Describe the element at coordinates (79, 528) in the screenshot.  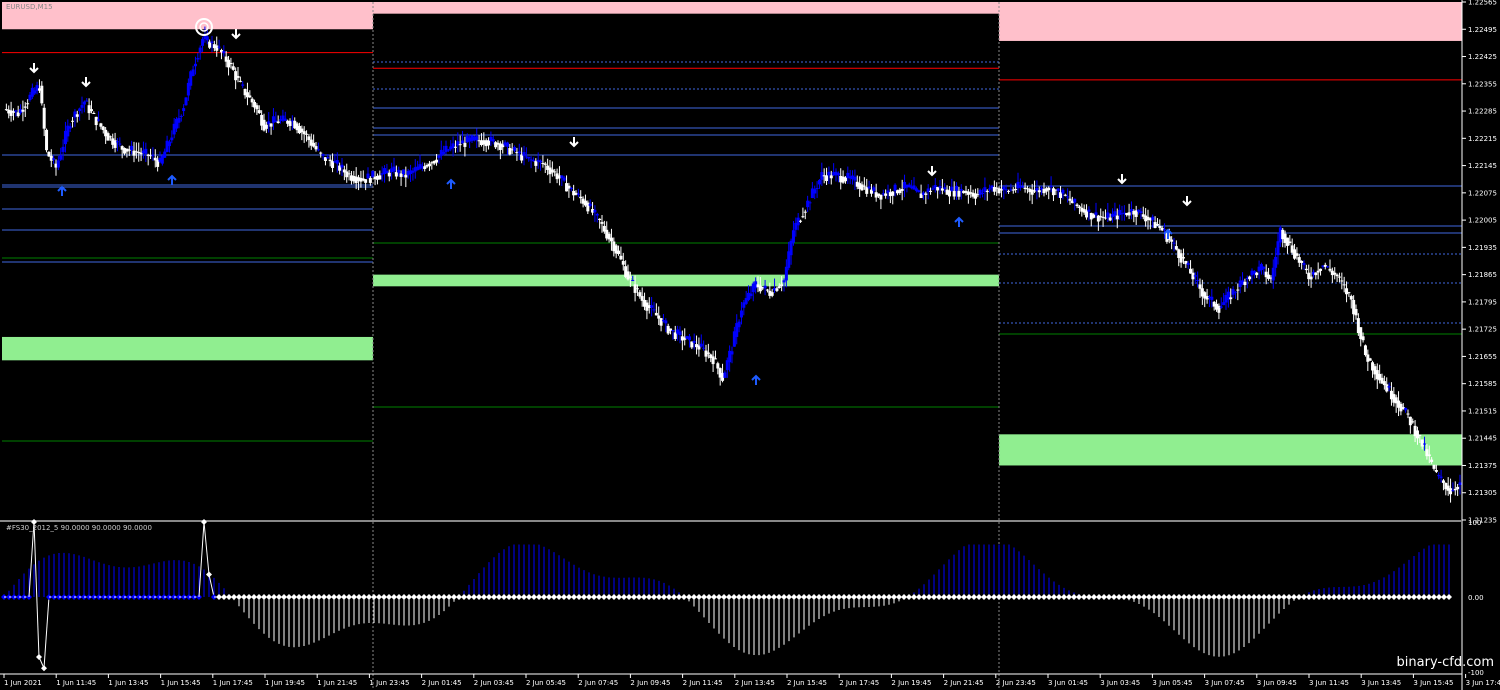
I see `indicator-label: #FS30_2012_5 90.0000 90.0000 90.0000` at that location.